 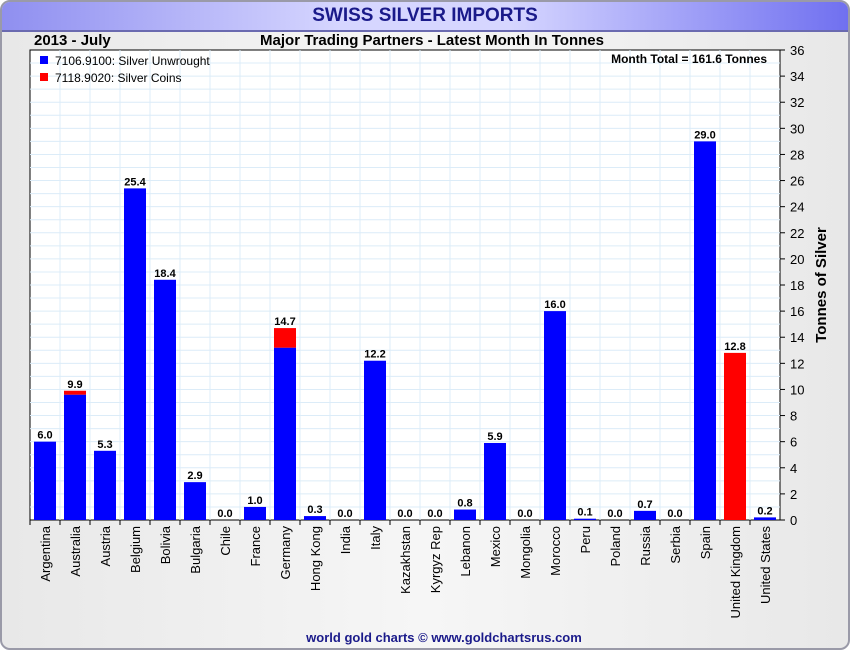 I want to click on x-tick-label: Russia, so click(x=645, y=545).